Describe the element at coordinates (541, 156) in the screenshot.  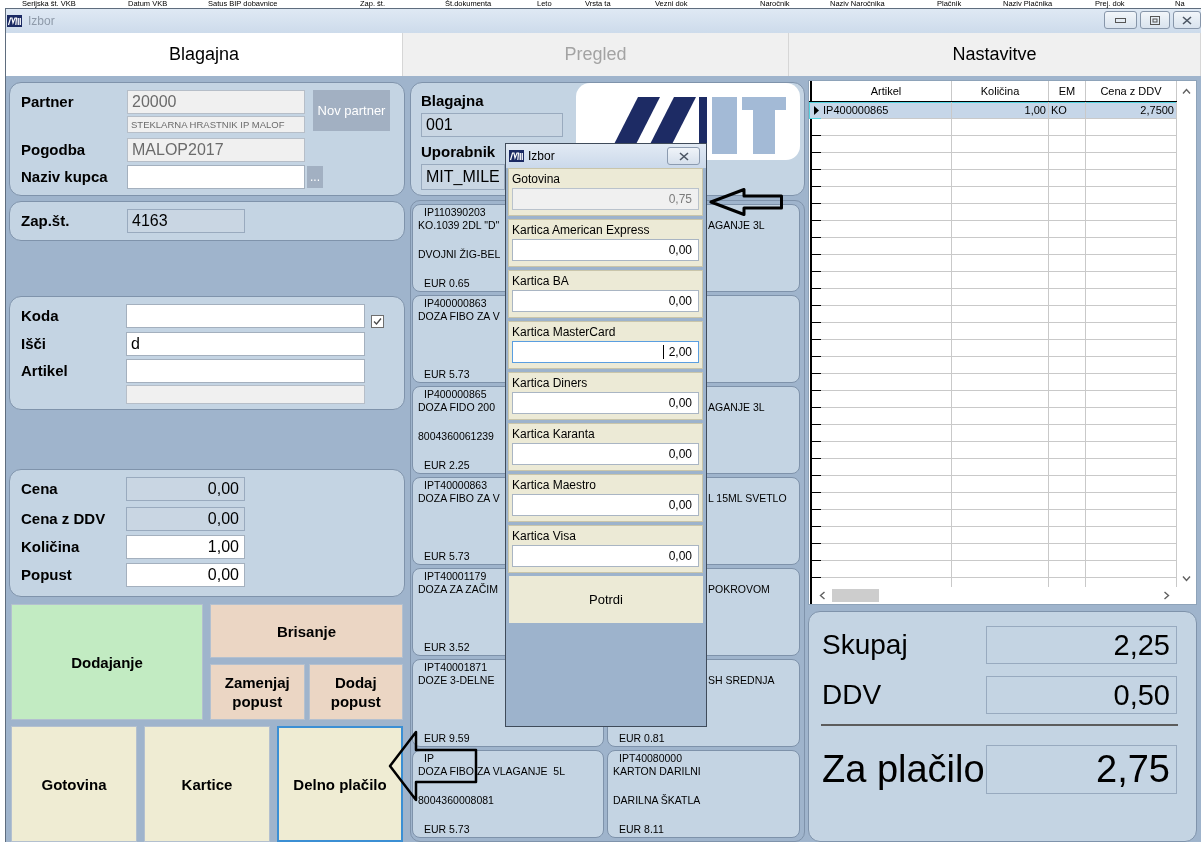
I see `dialog-title: Izbor` at that location.